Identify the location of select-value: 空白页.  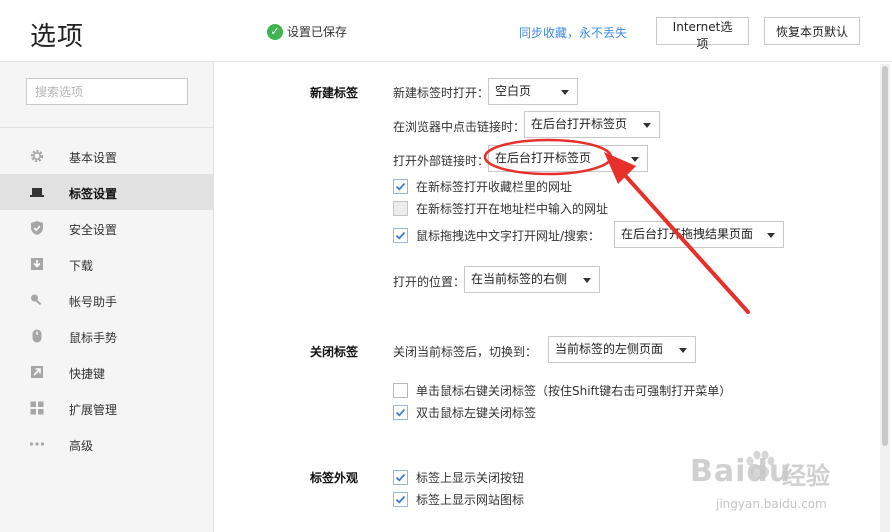
(513, 91).